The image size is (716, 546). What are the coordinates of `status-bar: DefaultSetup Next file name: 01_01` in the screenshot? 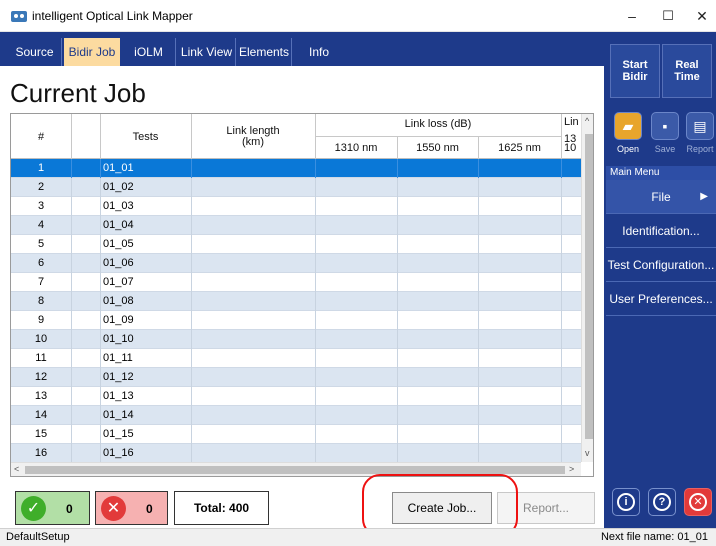 It's located at (358, 537).